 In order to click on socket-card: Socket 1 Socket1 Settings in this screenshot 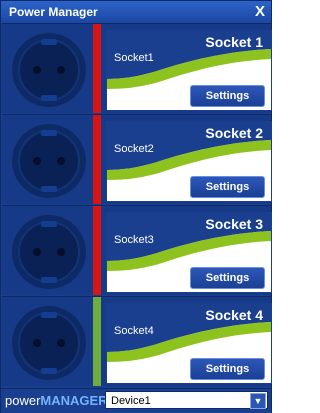, I will do `click(189, 70)`.